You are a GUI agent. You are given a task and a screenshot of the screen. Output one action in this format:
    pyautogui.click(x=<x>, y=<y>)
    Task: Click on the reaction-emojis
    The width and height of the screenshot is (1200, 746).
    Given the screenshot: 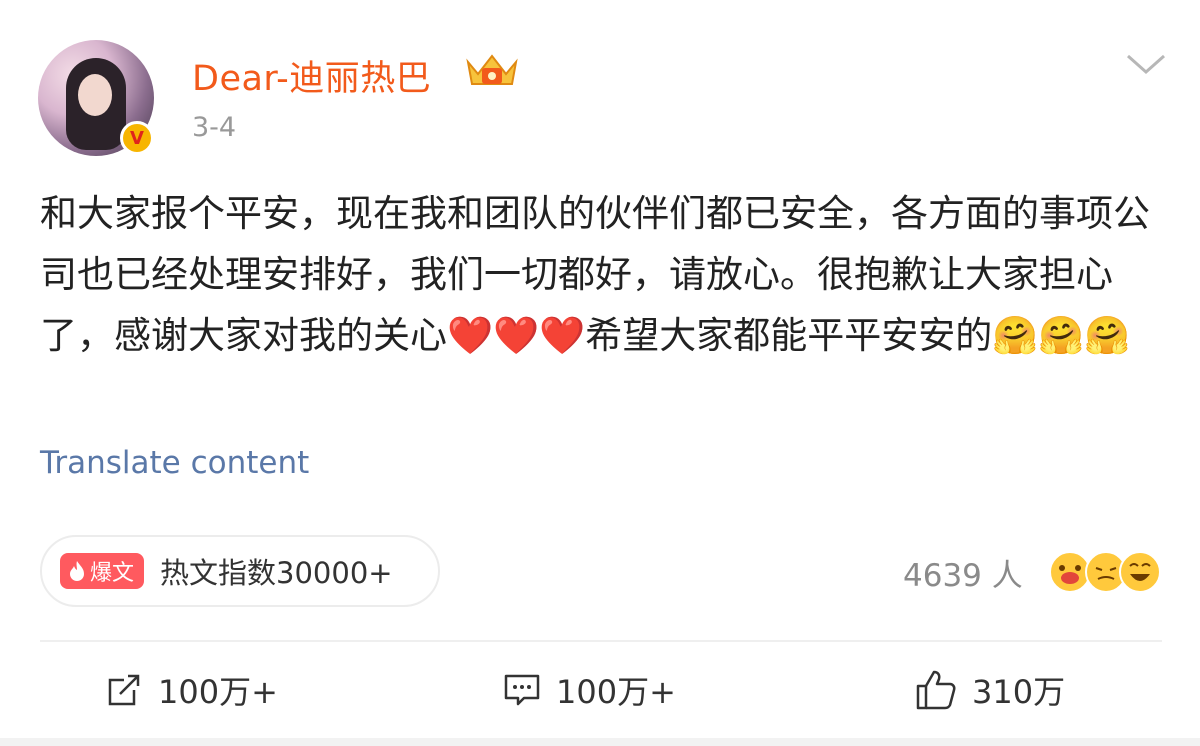 What is the action you would take?
    pyautogui.click(x=1104, y=571)
    